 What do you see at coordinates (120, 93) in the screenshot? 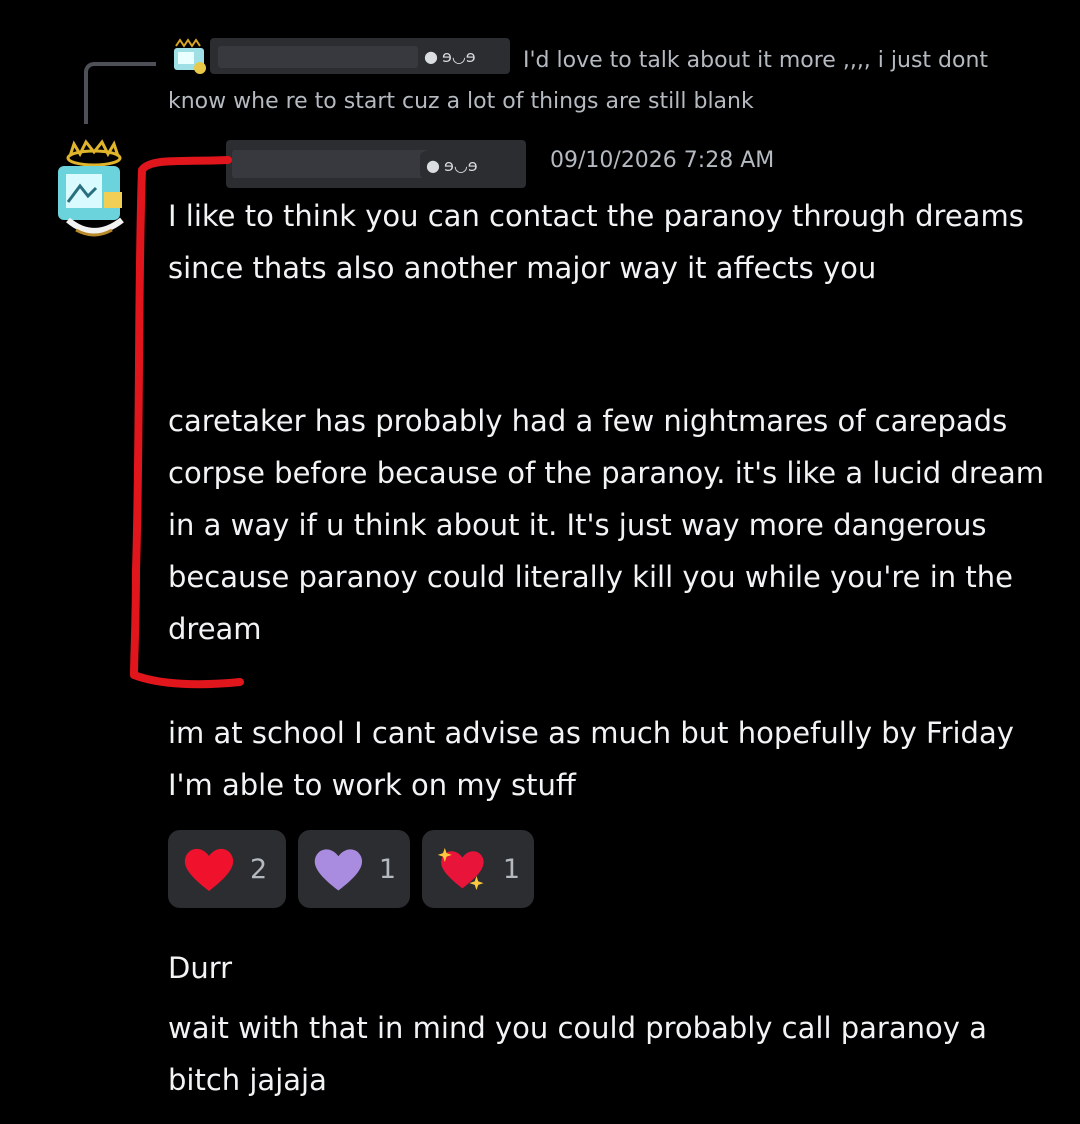
I see `reply-connector` at bounding box center [120, 93].